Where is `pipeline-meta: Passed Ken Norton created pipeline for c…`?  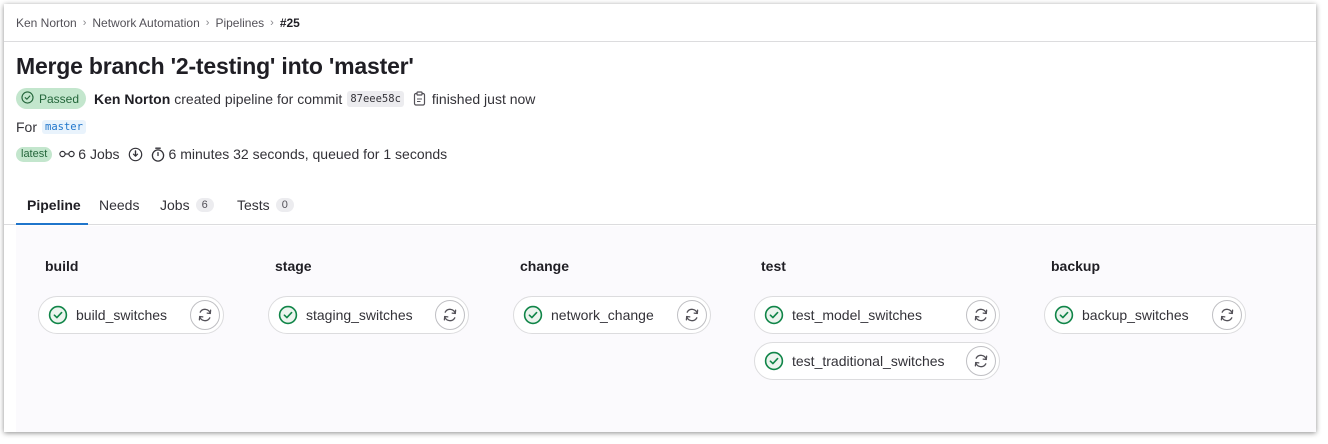
pipeline-meta: Passed Ken Norton created pipeline for c… is located at coordinates (275, 98).